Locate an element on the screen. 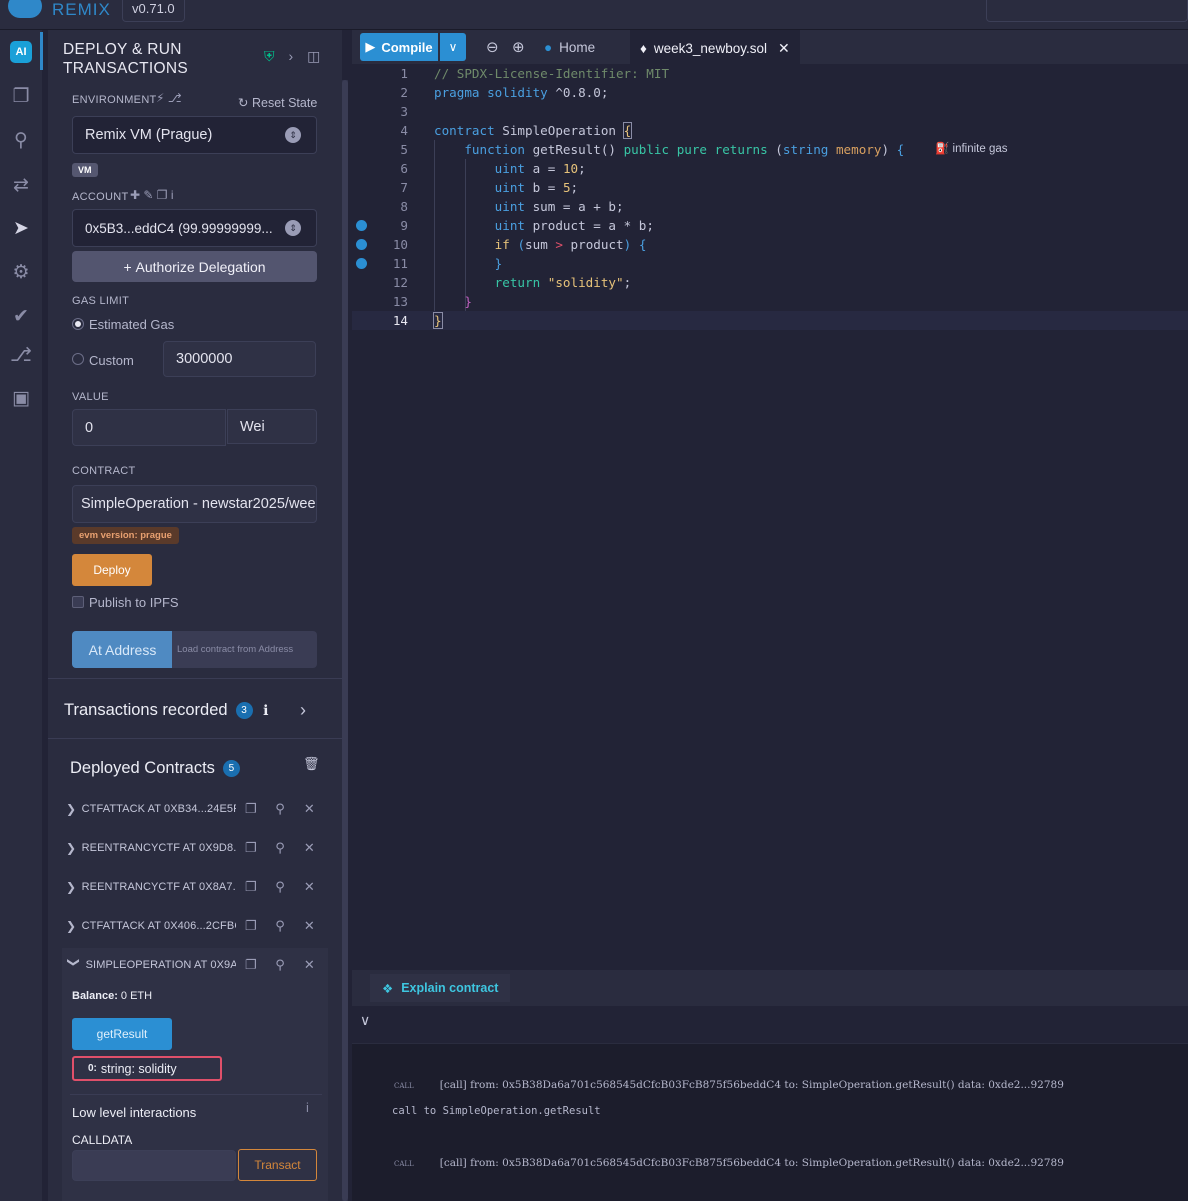 Image resolution: width=1188 pixels, height=1201 pixels. ai-label: AI is located at coordinates (21, 52).